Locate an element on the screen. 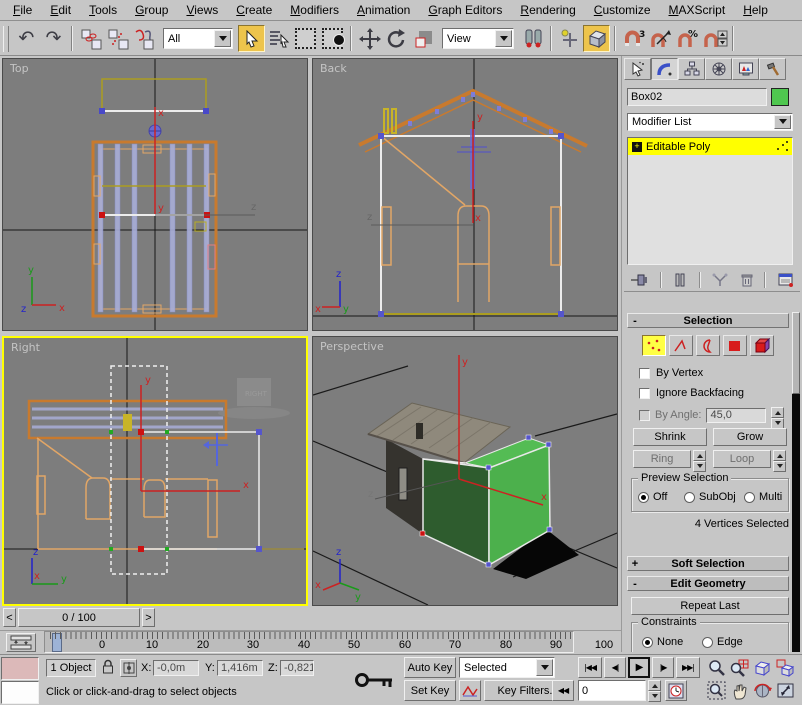  menu-graph-editors: Graph Editors is located at coordinates (465, 10).